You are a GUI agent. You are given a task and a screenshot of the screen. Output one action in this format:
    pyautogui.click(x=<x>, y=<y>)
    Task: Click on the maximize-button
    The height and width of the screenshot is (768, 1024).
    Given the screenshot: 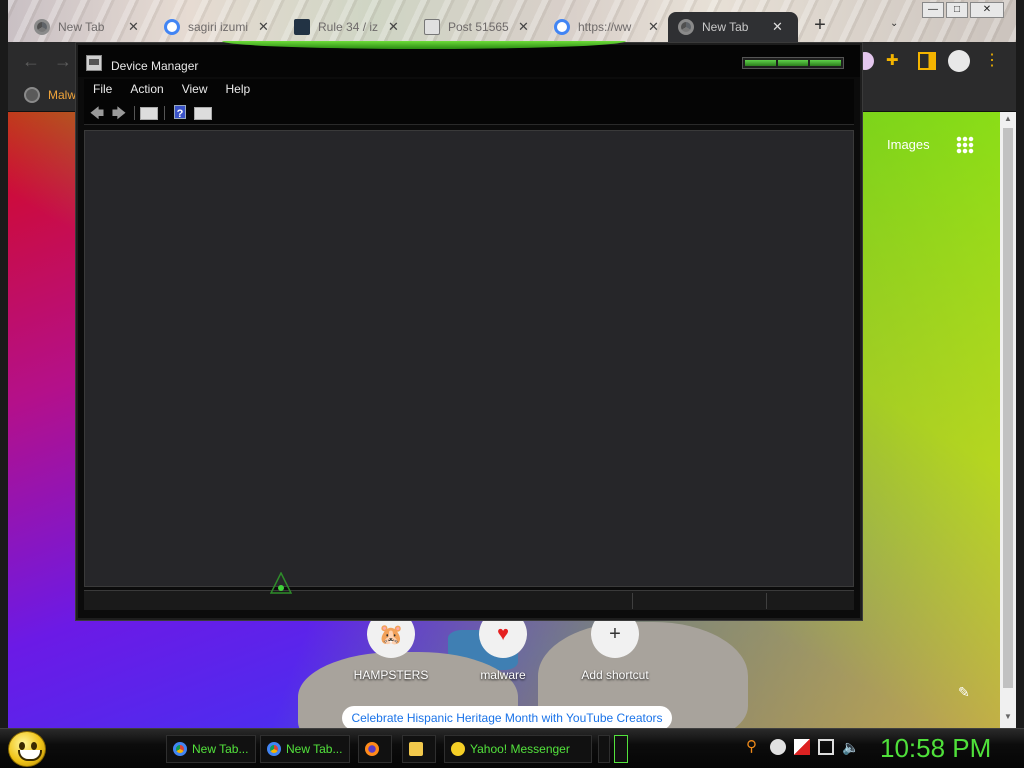 What is the action you would take?
    pyautogui.click(x=793, y=63)
    